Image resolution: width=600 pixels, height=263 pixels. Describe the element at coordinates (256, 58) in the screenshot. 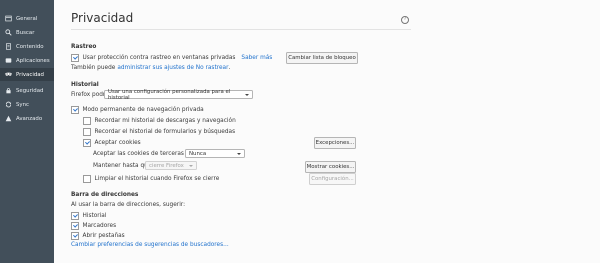

I see `learn-more-link: Saber más` at that location.